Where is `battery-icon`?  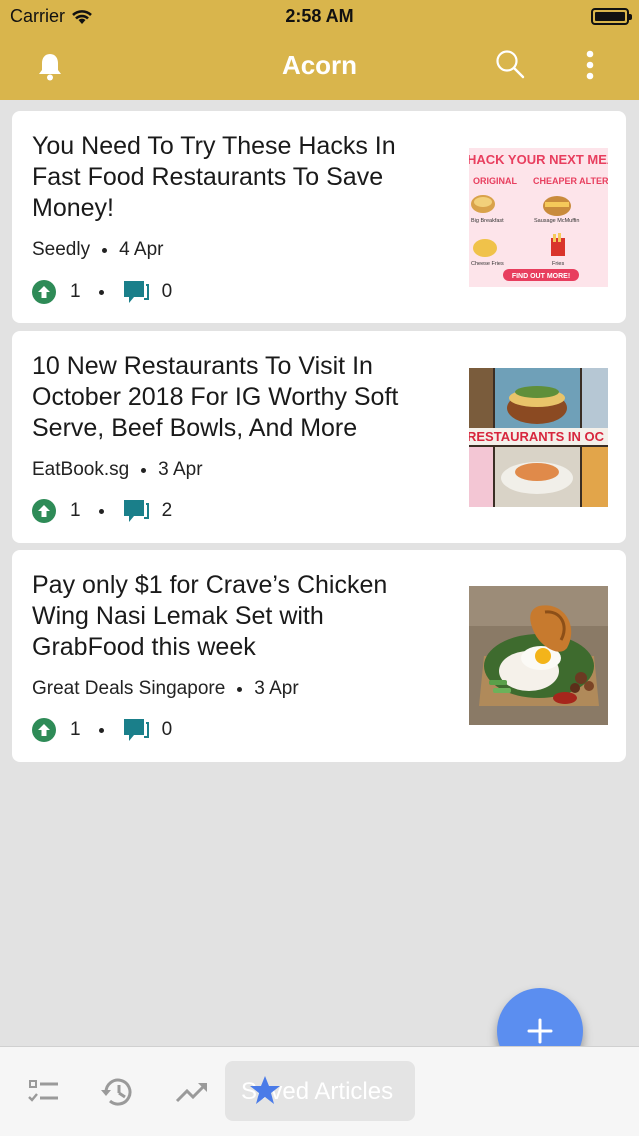 battery-icon is located at coordinates (611, 16).